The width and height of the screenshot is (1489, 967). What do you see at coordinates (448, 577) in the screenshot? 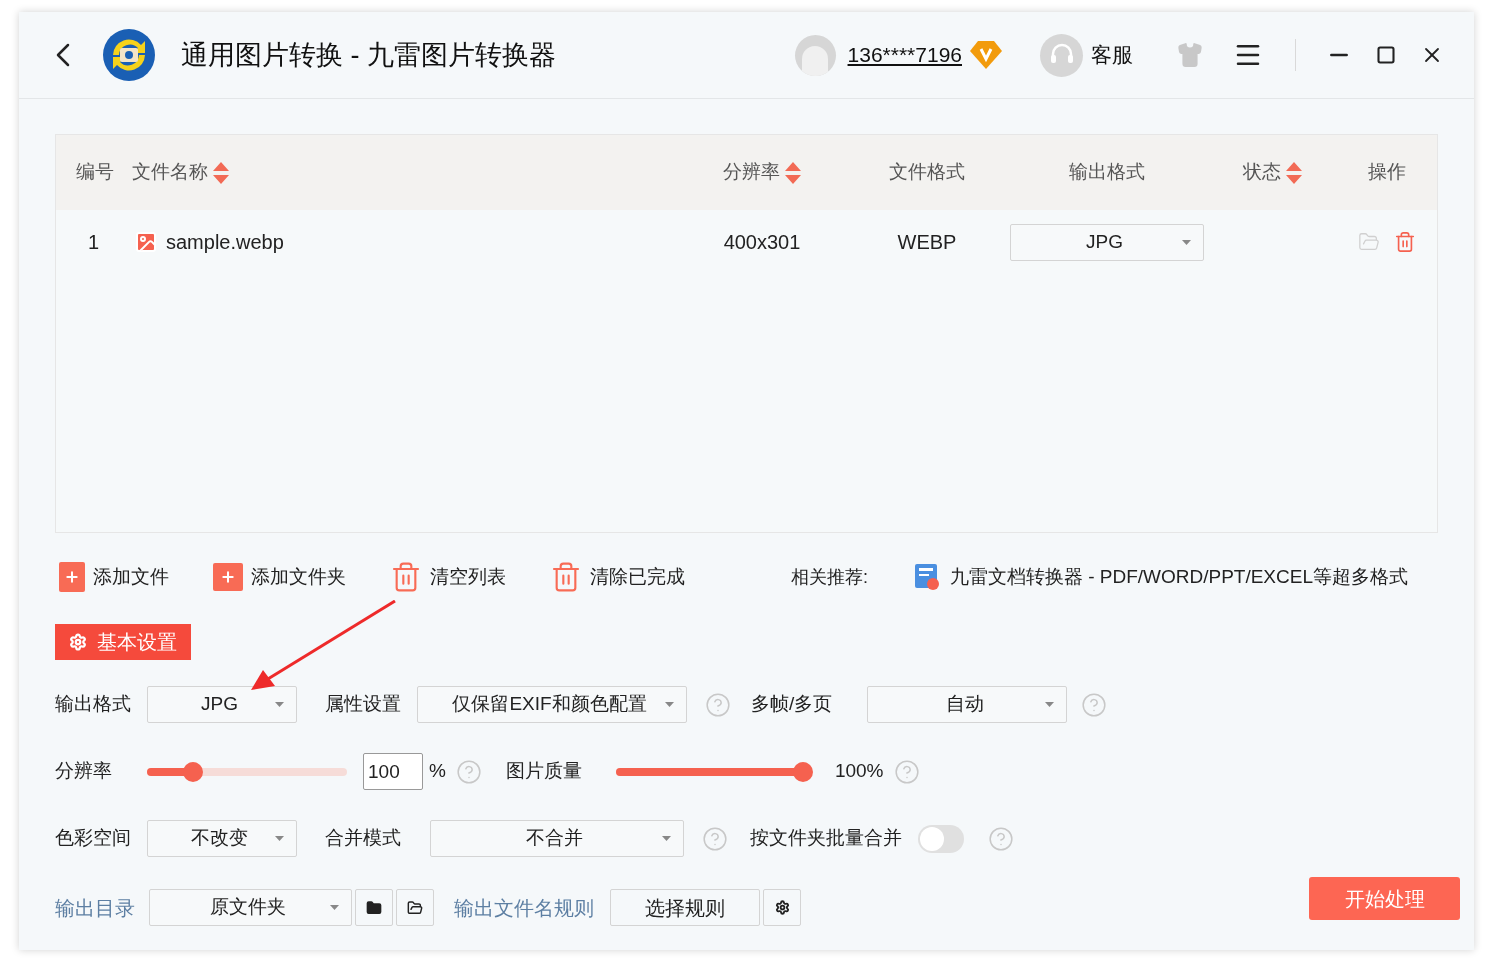
I see `toolbar-button: 清空列表` at bounding box center [448, 577].